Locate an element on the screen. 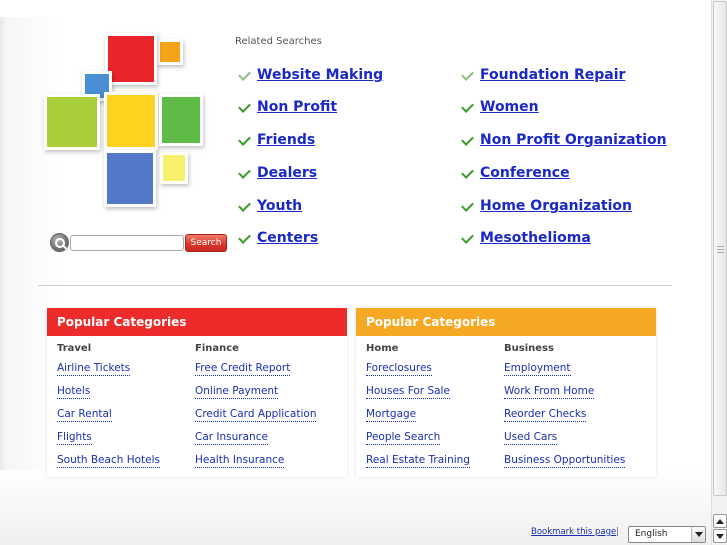  category-link: Mortgage is located at coordinates (391, 414).